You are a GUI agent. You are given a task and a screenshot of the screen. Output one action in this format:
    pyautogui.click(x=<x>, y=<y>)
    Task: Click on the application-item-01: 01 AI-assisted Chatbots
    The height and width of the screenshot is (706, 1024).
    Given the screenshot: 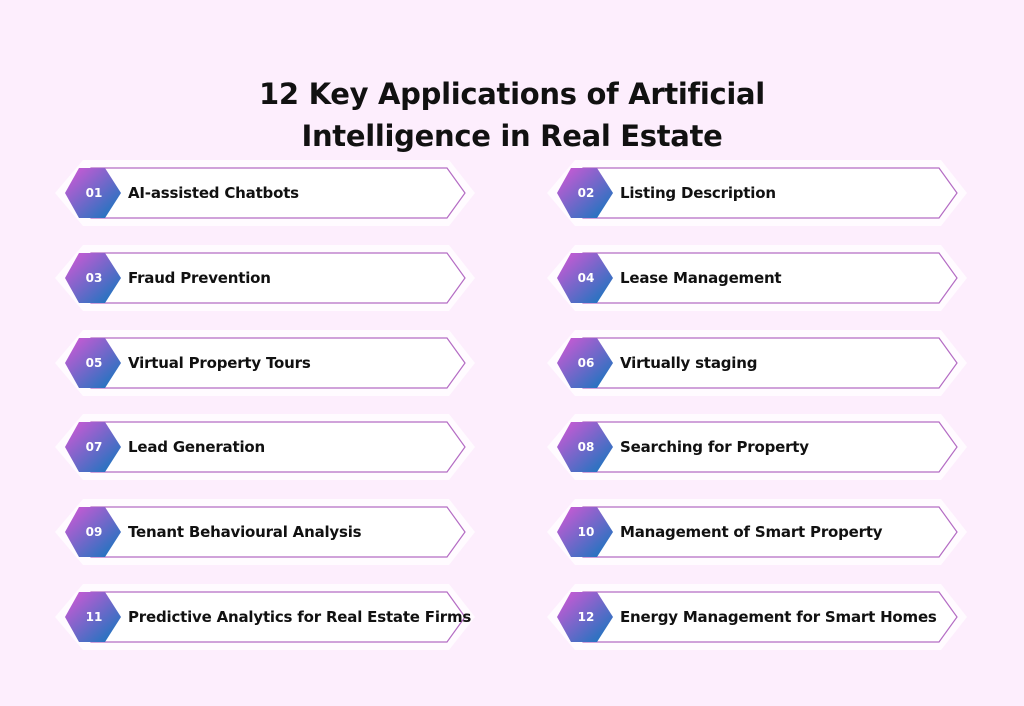 What is the action you would take?
    pyautogui.click(x=265, y=193)
    